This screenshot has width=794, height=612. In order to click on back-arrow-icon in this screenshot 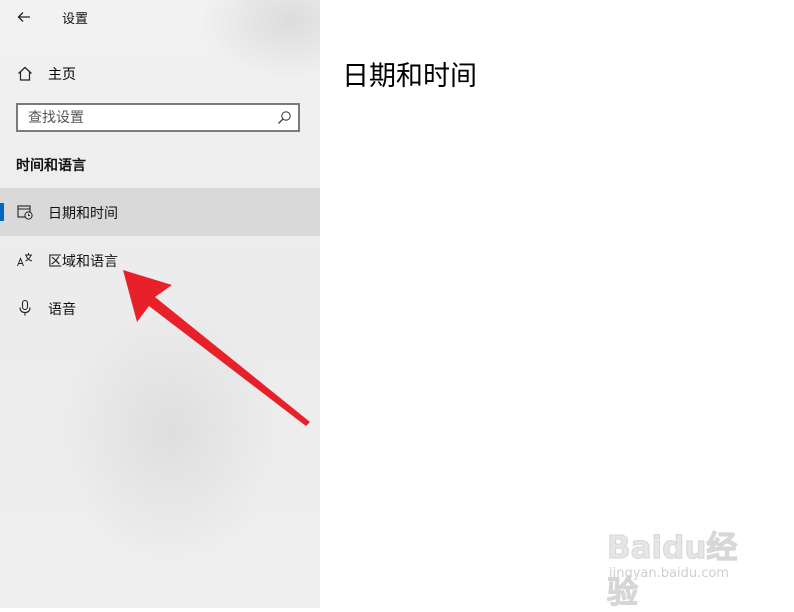, I will do `click(23, 17)`.